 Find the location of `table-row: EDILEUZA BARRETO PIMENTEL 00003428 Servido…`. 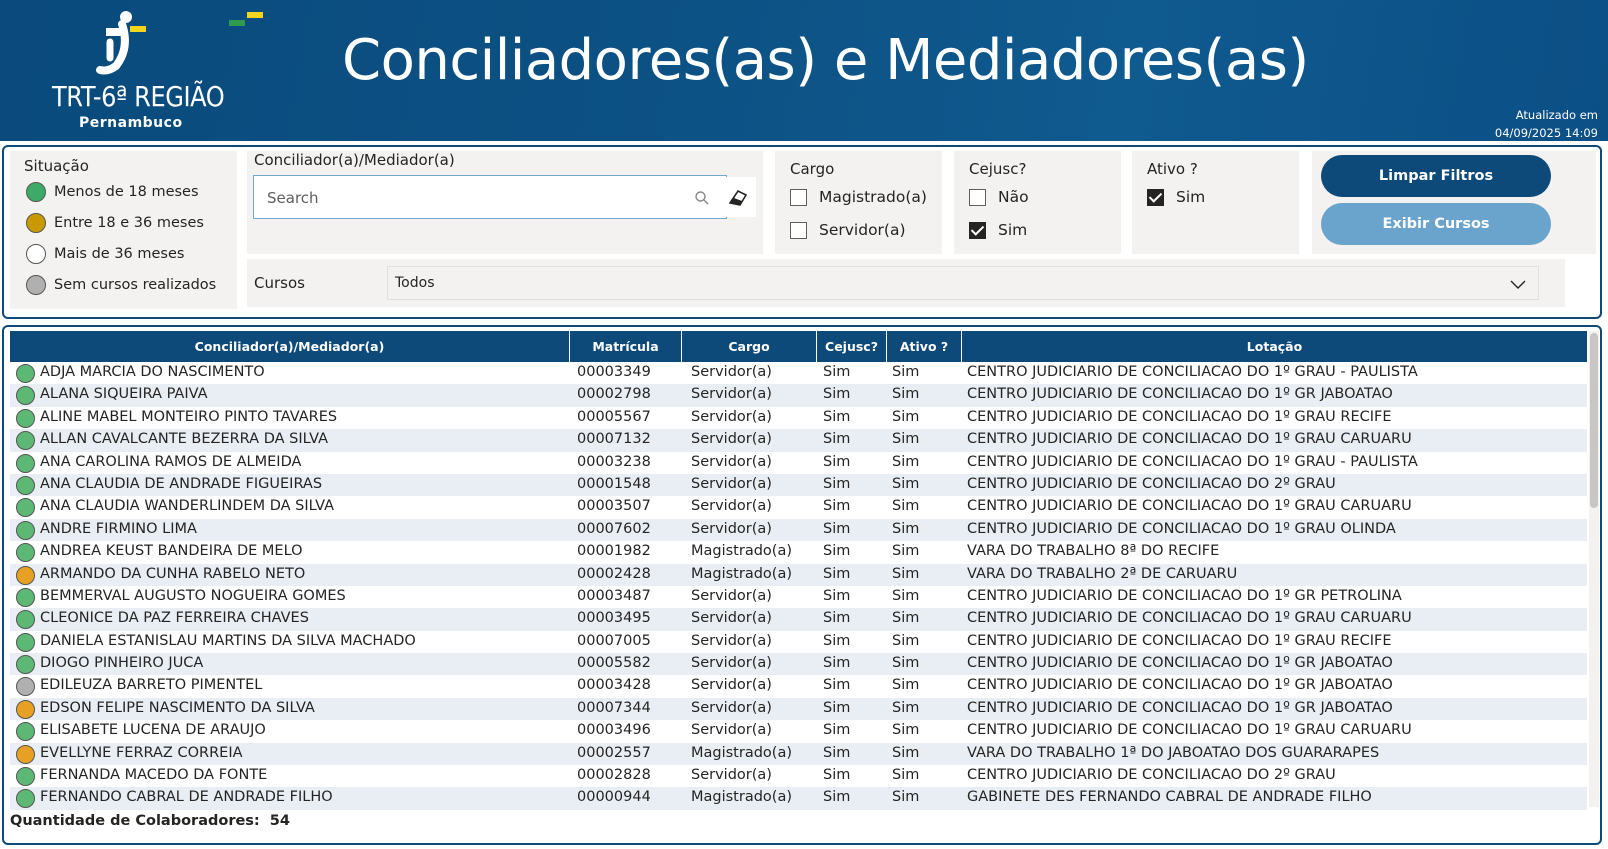

table-row: EDILEUZA BARRETO PIMENTEL 00003428 Servido… is located at coordinates (798, 686).